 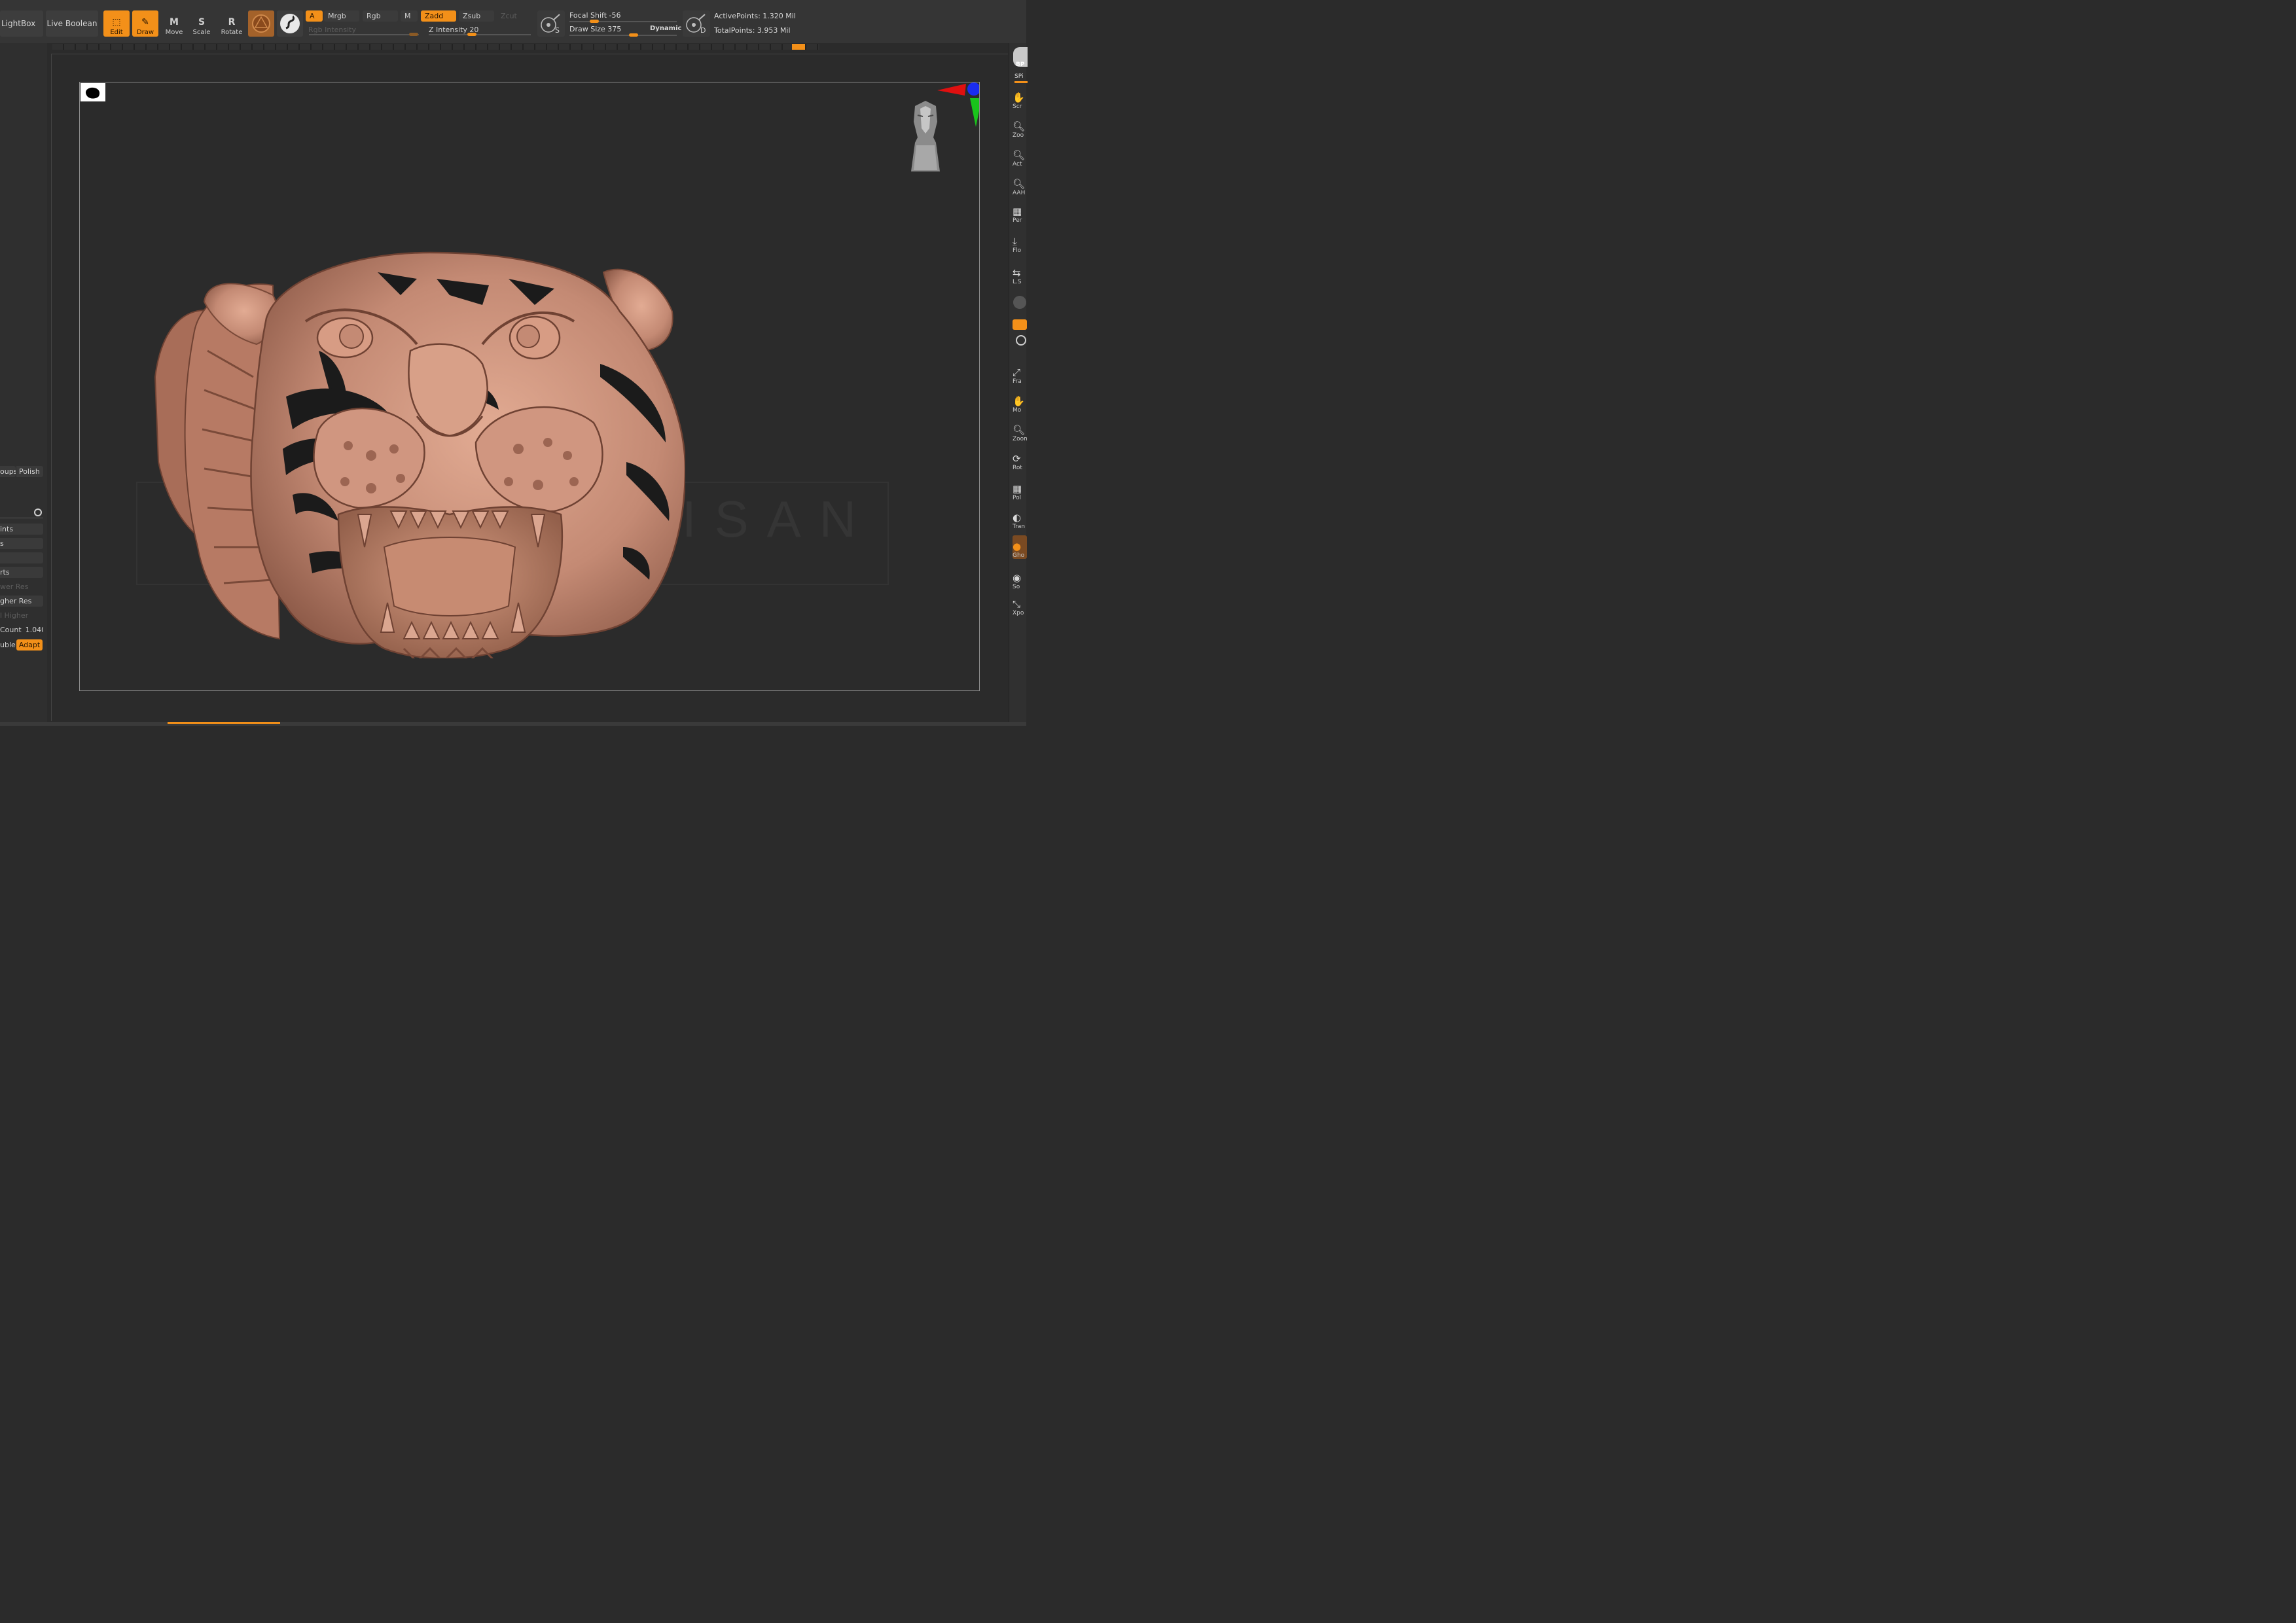 I want to click on z-intensity-track, so click(x=480, y=34).